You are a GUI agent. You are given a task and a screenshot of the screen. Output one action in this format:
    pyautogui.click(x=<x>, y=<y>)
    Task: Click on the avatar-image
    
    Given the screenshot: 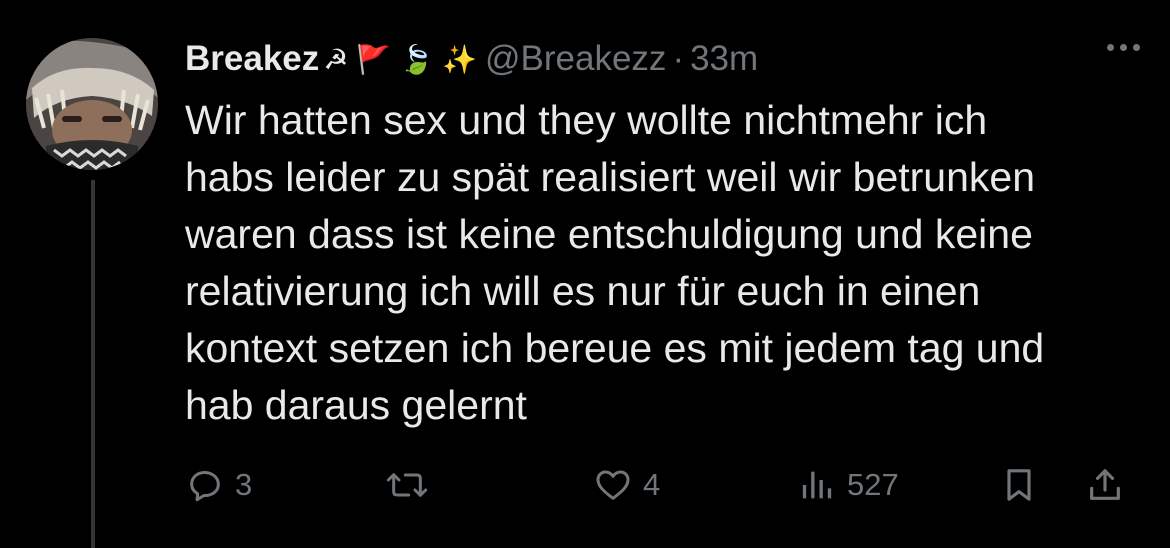 What is the action you would take?
    pyautogui.click(x=92, y=104)
    